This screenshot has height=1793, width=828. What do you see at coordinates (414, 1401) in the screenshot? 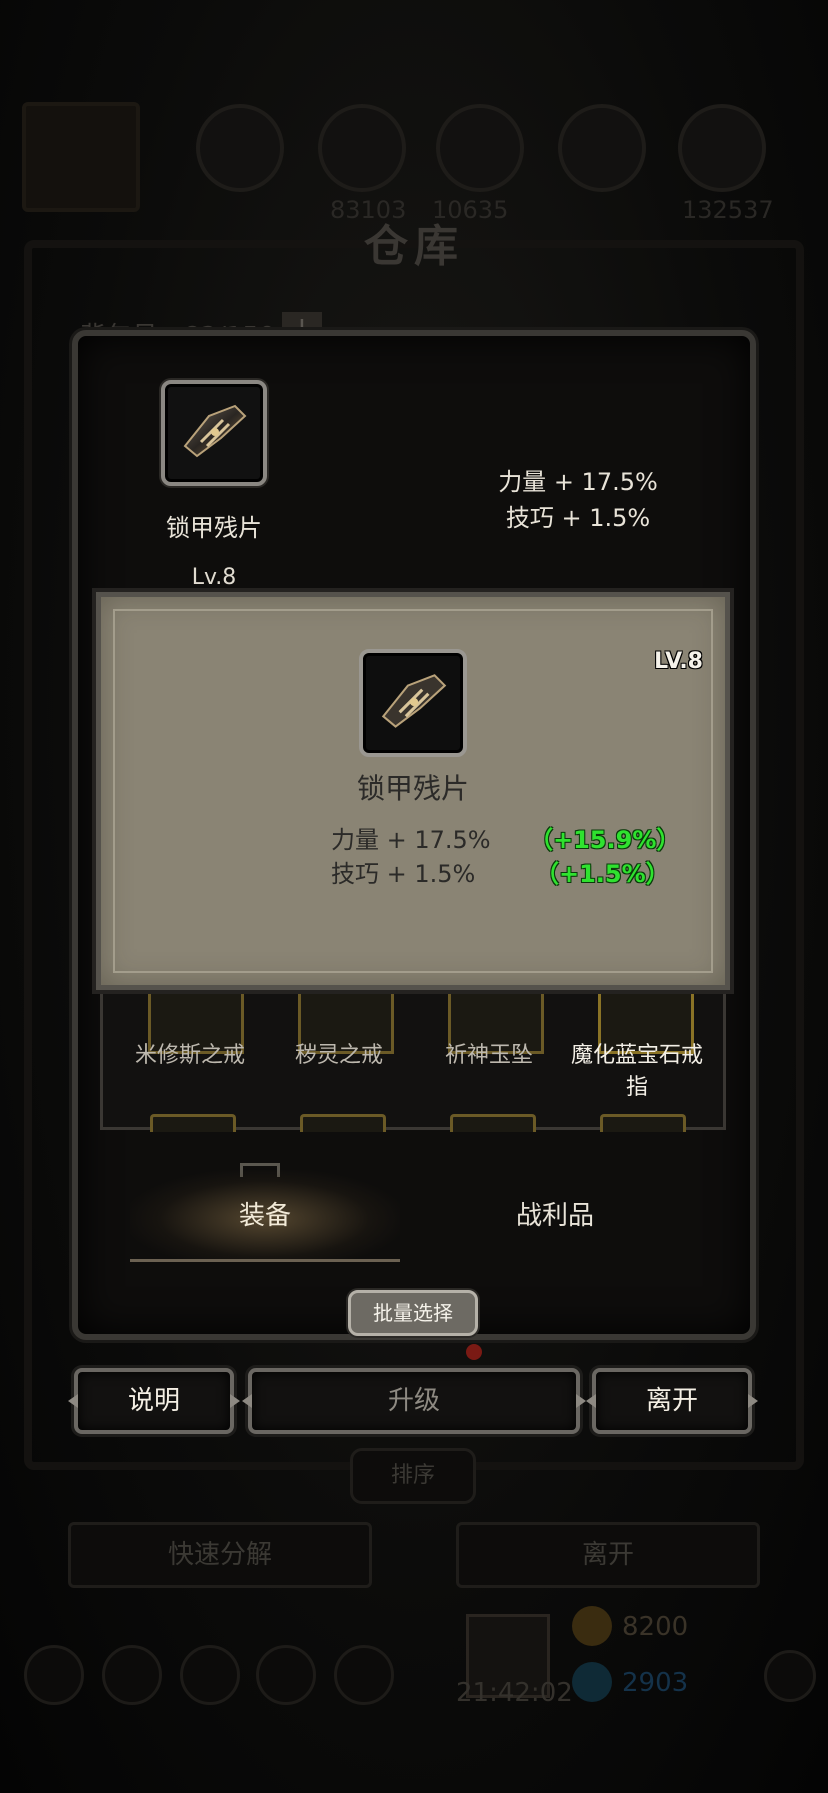
I see `upgrade-button: 升级` at bounding box center [414, 1401].